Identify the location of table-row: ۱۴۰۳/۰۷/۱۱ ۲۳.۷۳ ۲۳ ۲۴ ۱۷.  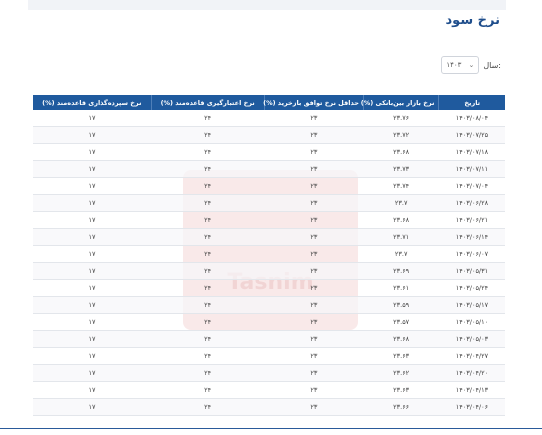
(269, 169).